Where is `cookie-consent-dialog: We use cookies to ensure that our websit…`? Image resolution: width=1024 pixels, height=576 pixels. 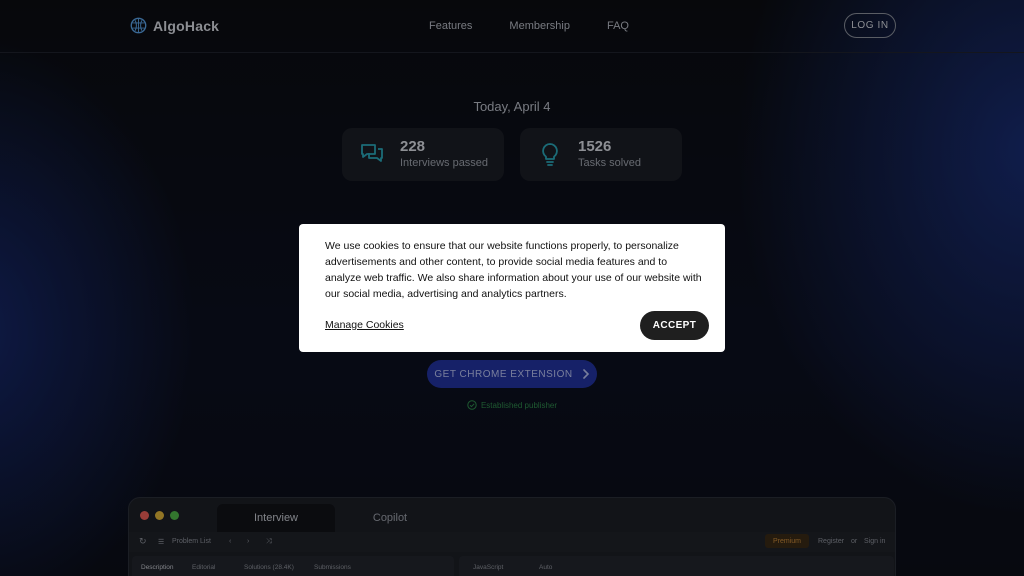 cookie-consent-dialog: We use cookies to ensure that our websit… is located at coordinates (512, 288).